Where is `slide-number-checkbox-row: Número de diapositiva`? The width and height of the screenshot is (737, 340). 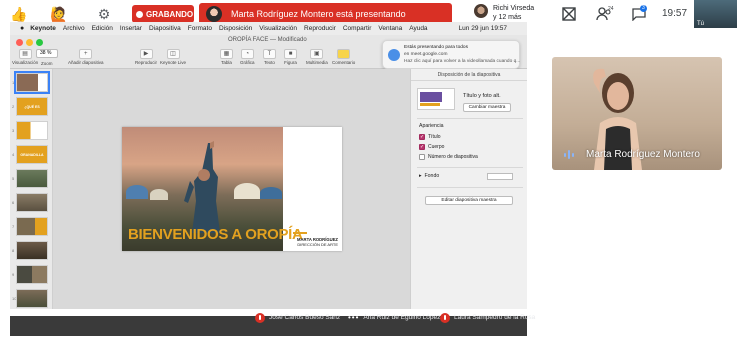 slide-number-checkbox-row: Número de diapositiva is located at coordinates (448, 157).